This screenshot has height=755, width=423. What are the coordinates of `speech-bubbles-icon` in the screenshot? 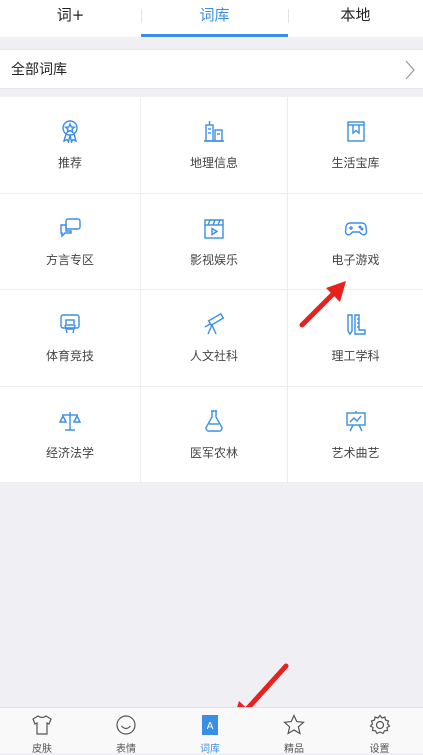 It's located at (70, 227).